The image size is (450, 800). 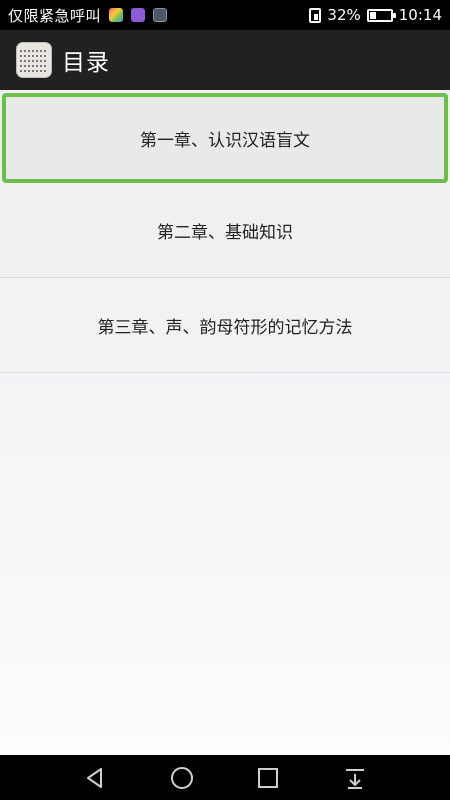 I want to click on status-right: 32% 10:14, so click(x=375, y=15).